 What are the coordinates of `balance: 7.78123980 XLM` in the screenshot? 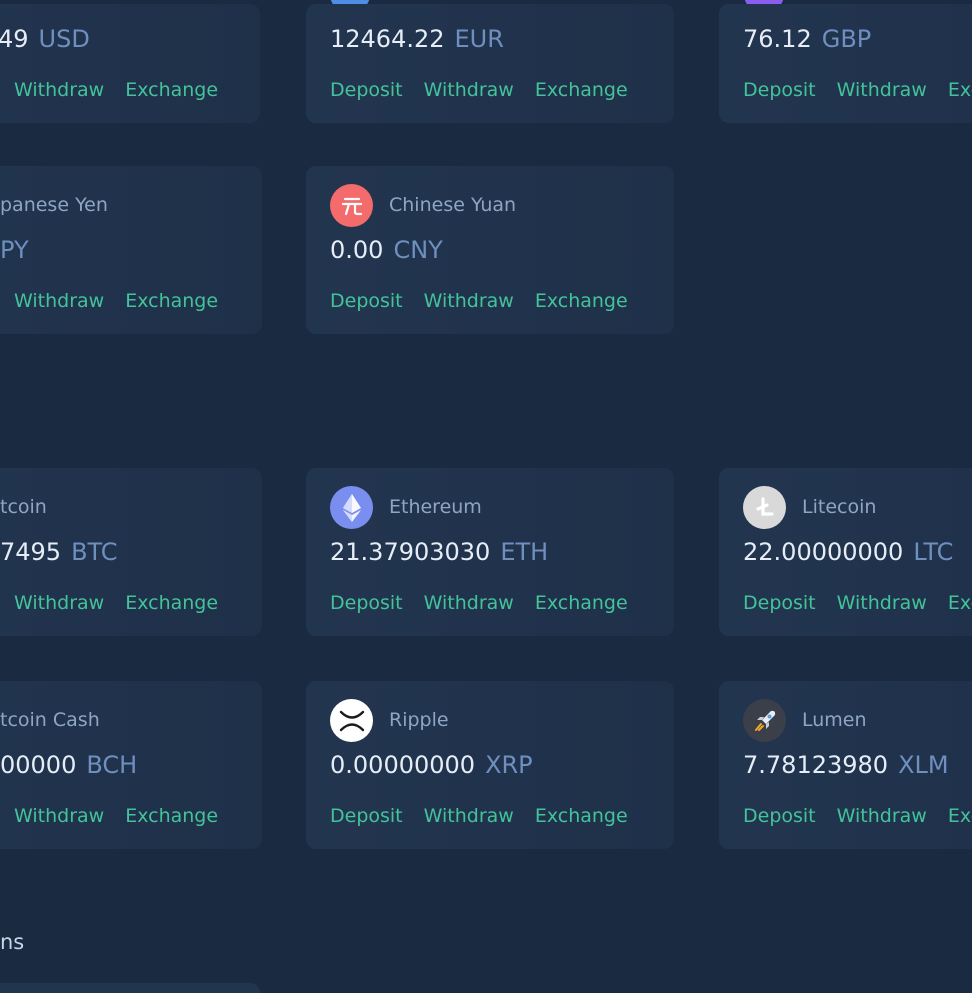 It's located at (846, 765).